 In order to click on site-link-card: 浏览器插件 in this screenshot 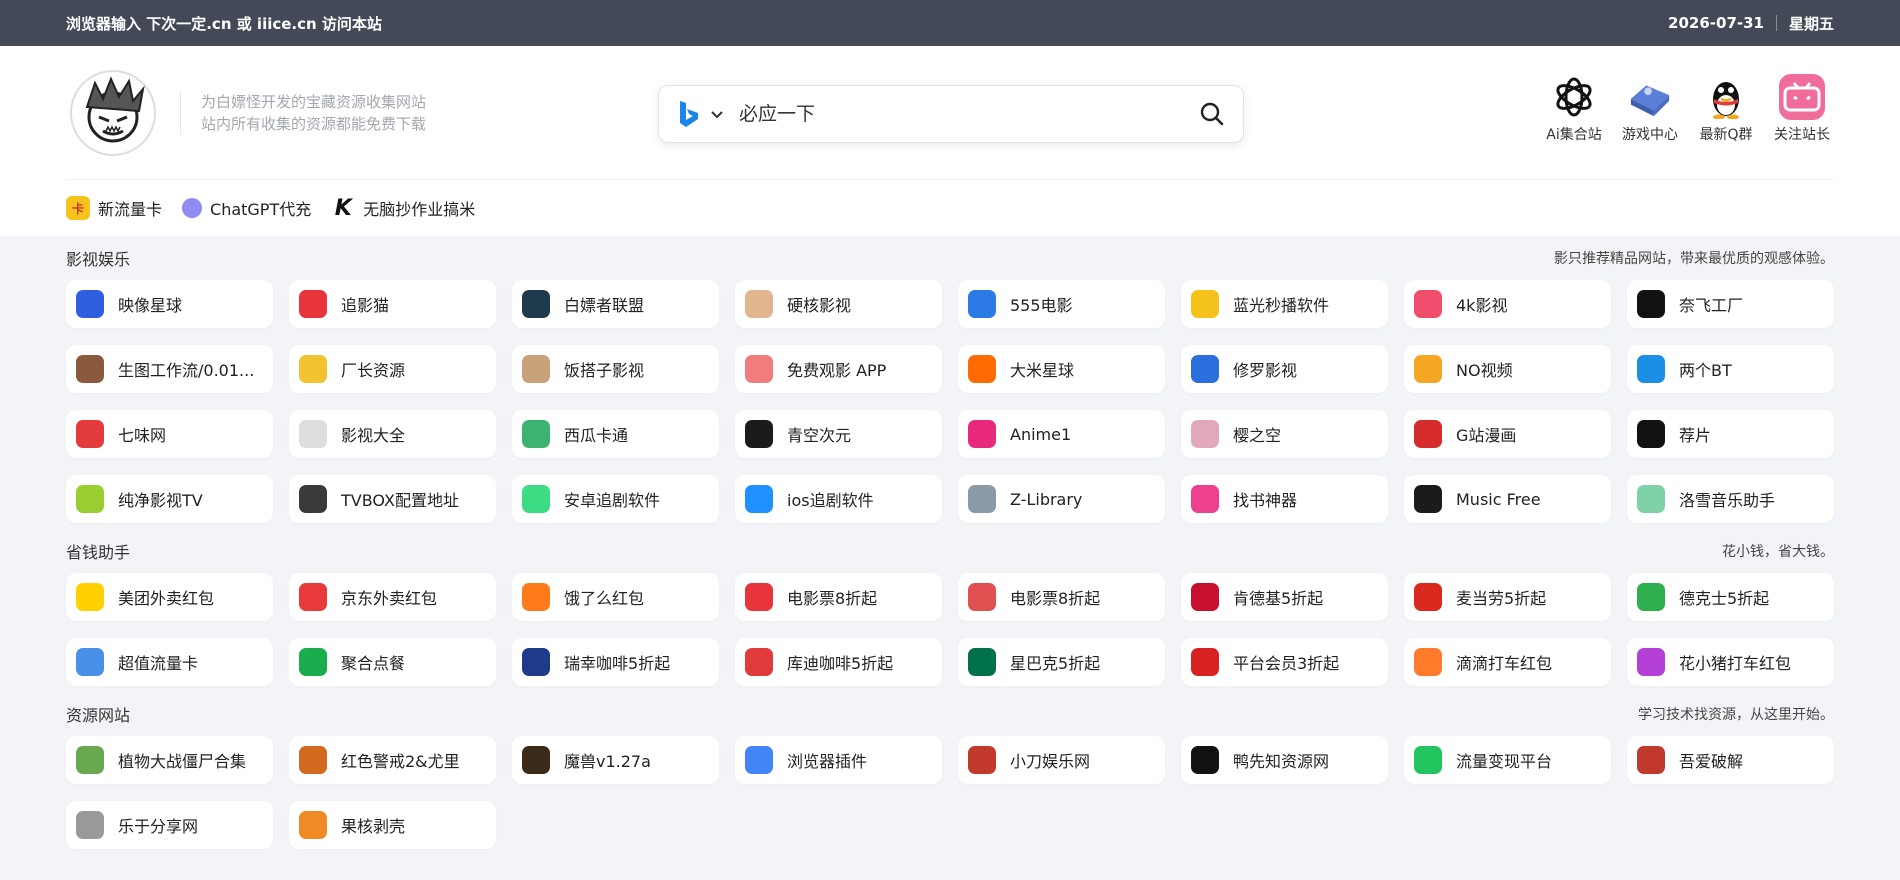, I will do `click(838, 760)`.